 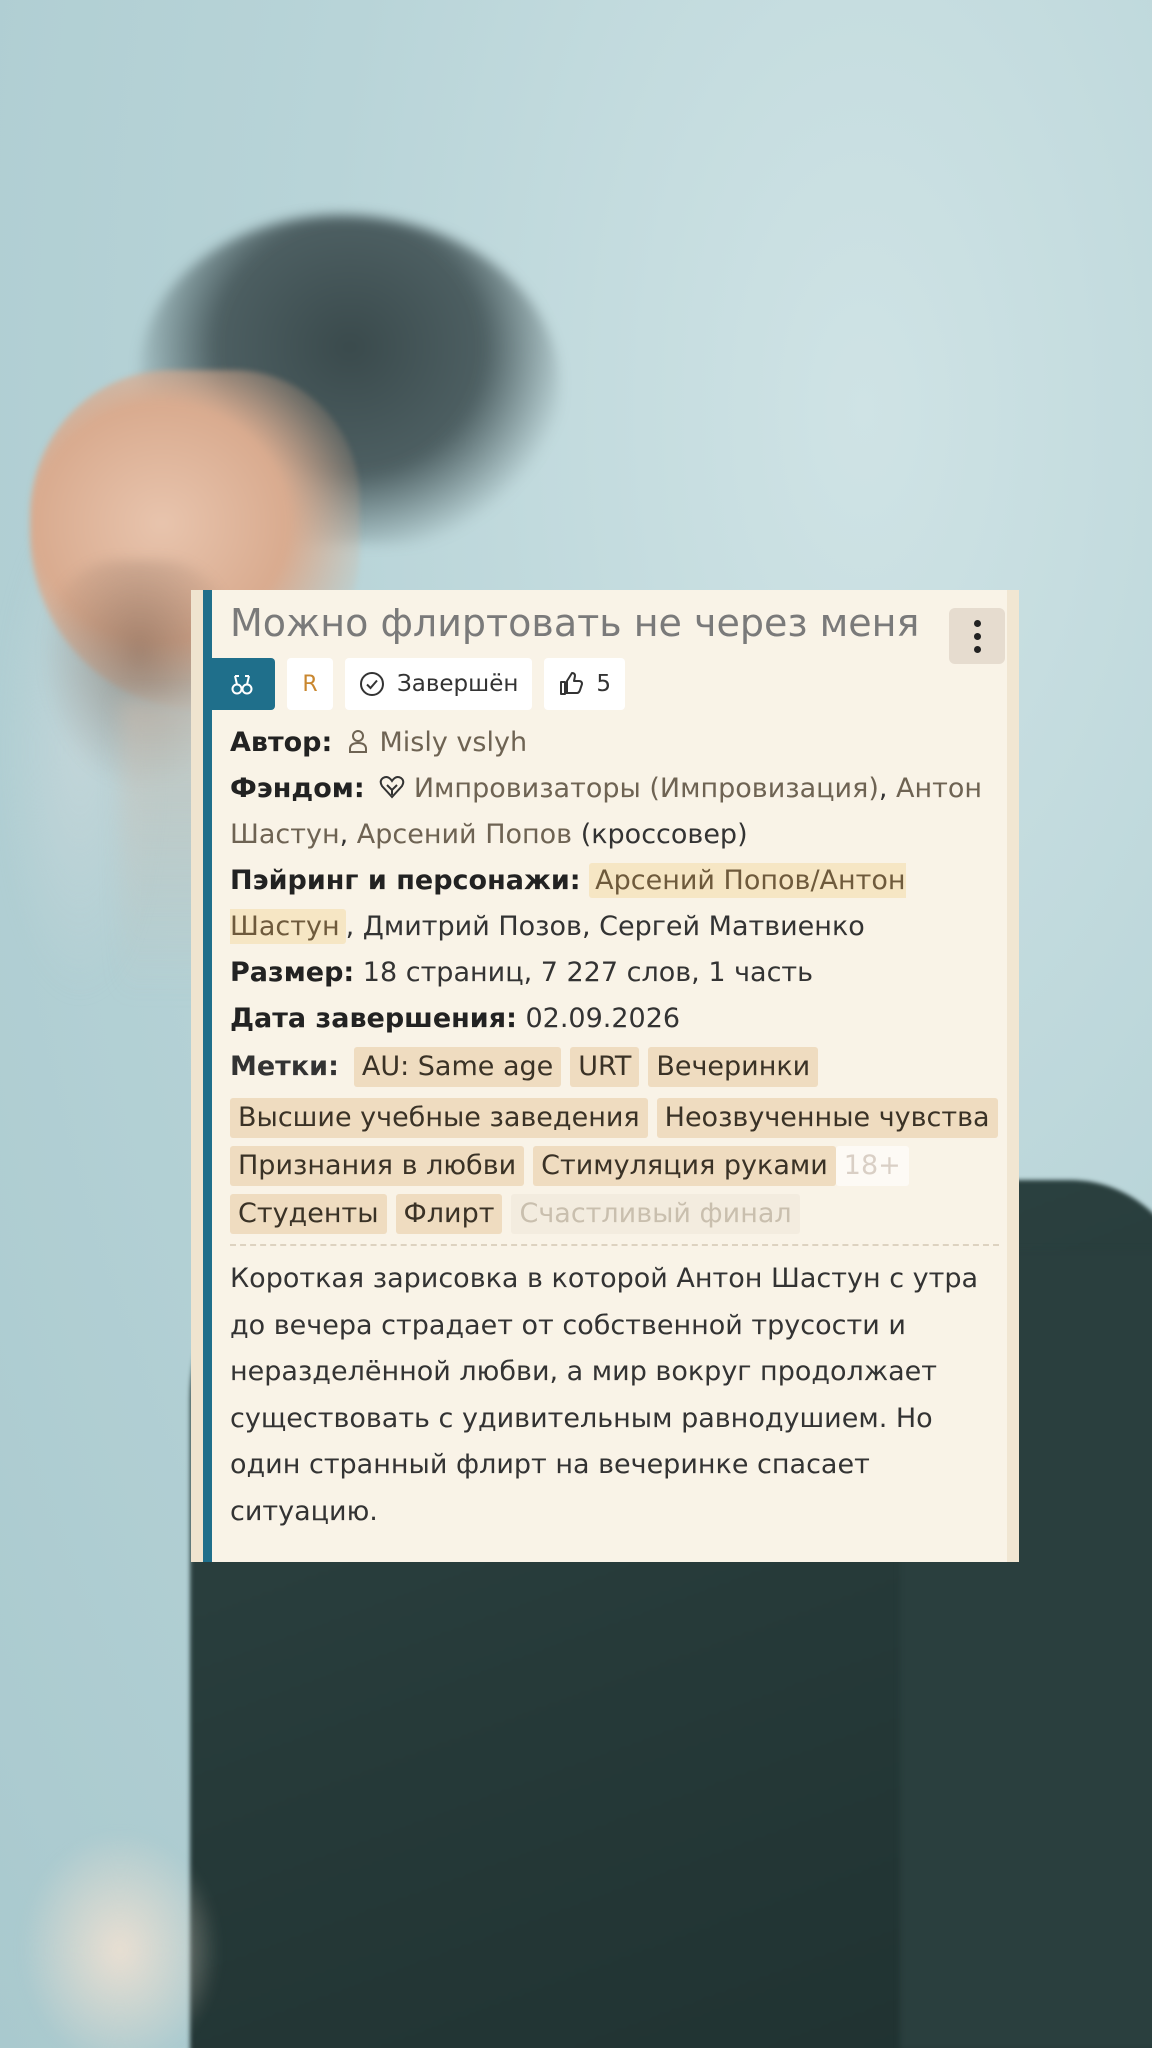 I want to click on badge-row: R Завершён 5, so click(x=603, y=684).